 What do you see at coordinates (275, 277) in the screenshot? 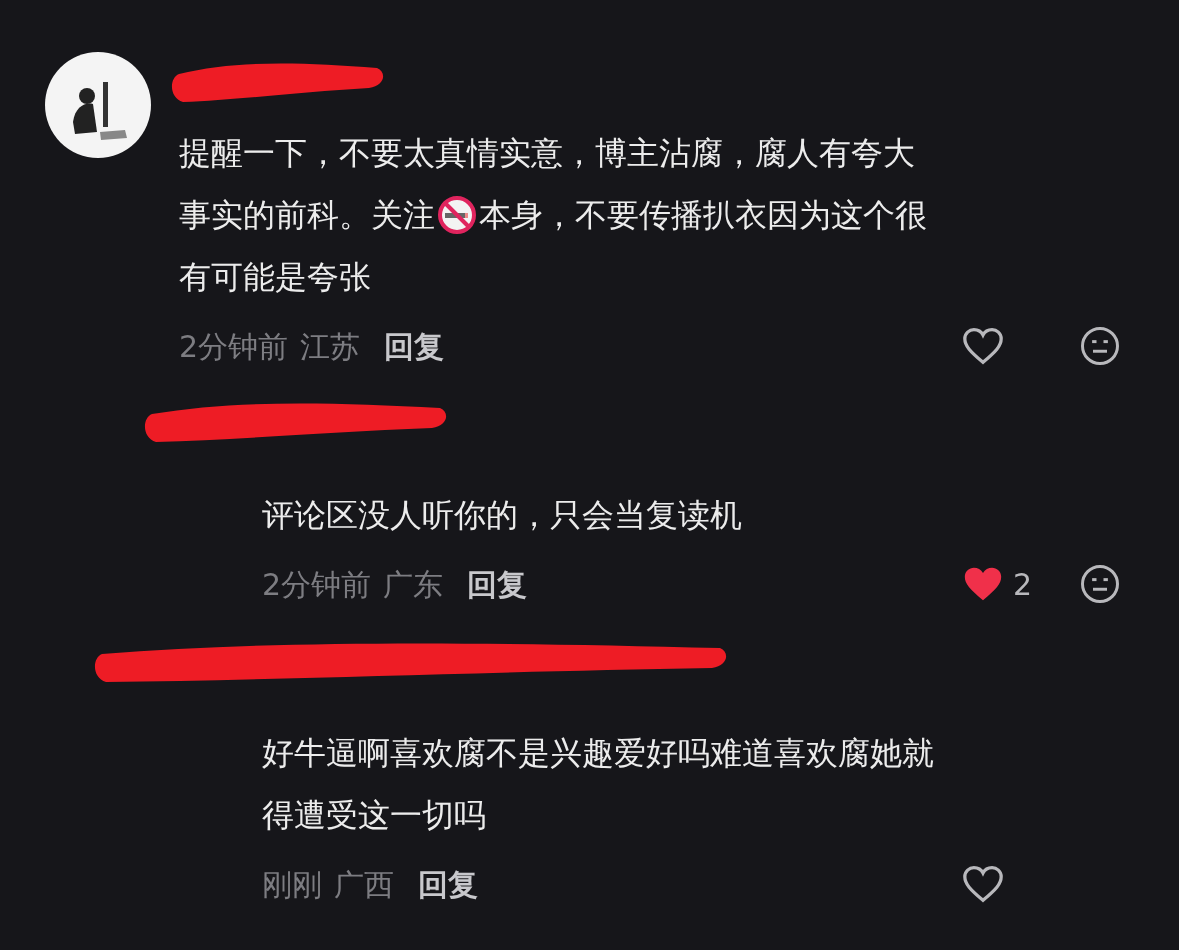
I see `comment-text: 有可能是夸张` at bounding box center [275, 277].